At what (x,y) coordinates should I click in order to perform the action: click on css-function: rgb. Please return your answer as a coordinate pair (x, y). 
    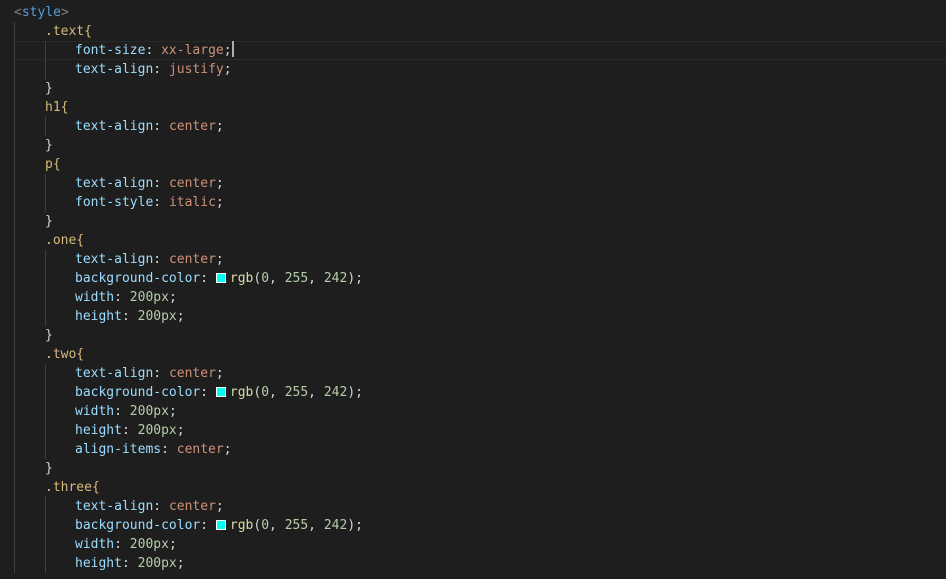
    Looking at the image, I should click on (241, 392).